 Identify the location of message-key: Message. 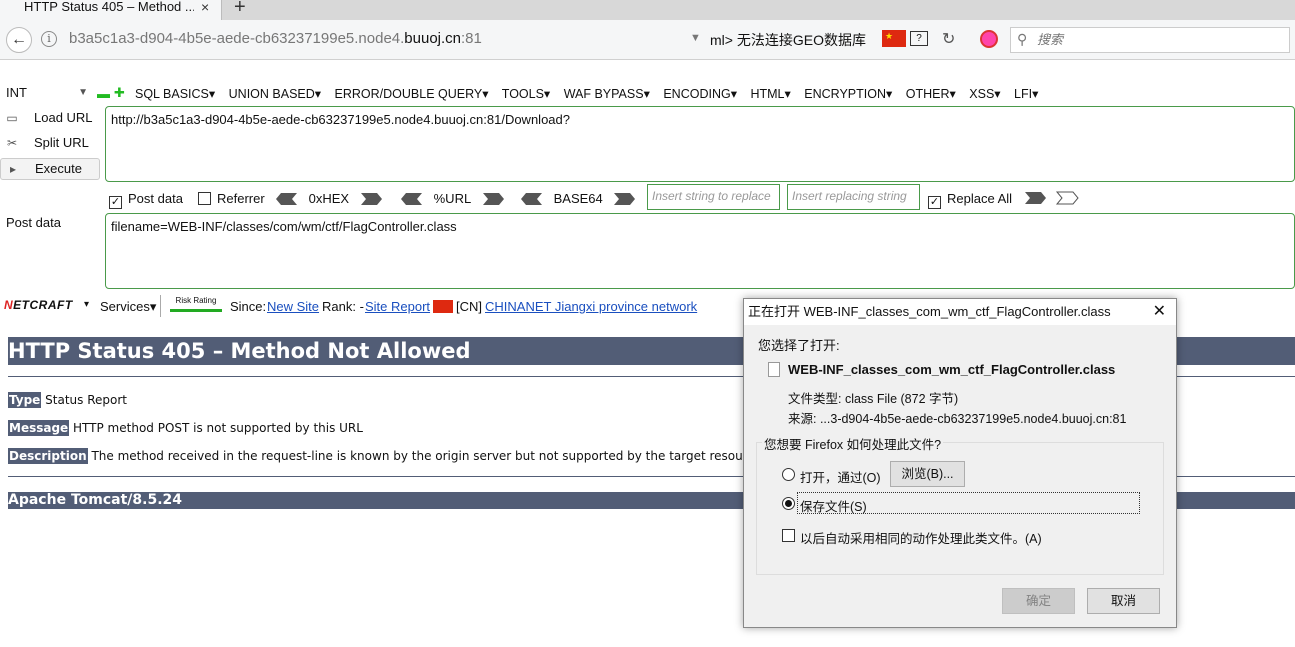
(39, 428).